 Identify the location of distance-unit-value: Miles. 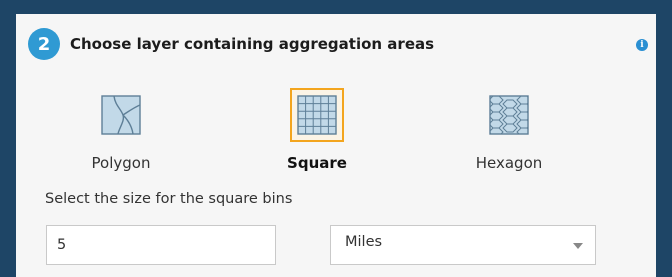
(364, 242).